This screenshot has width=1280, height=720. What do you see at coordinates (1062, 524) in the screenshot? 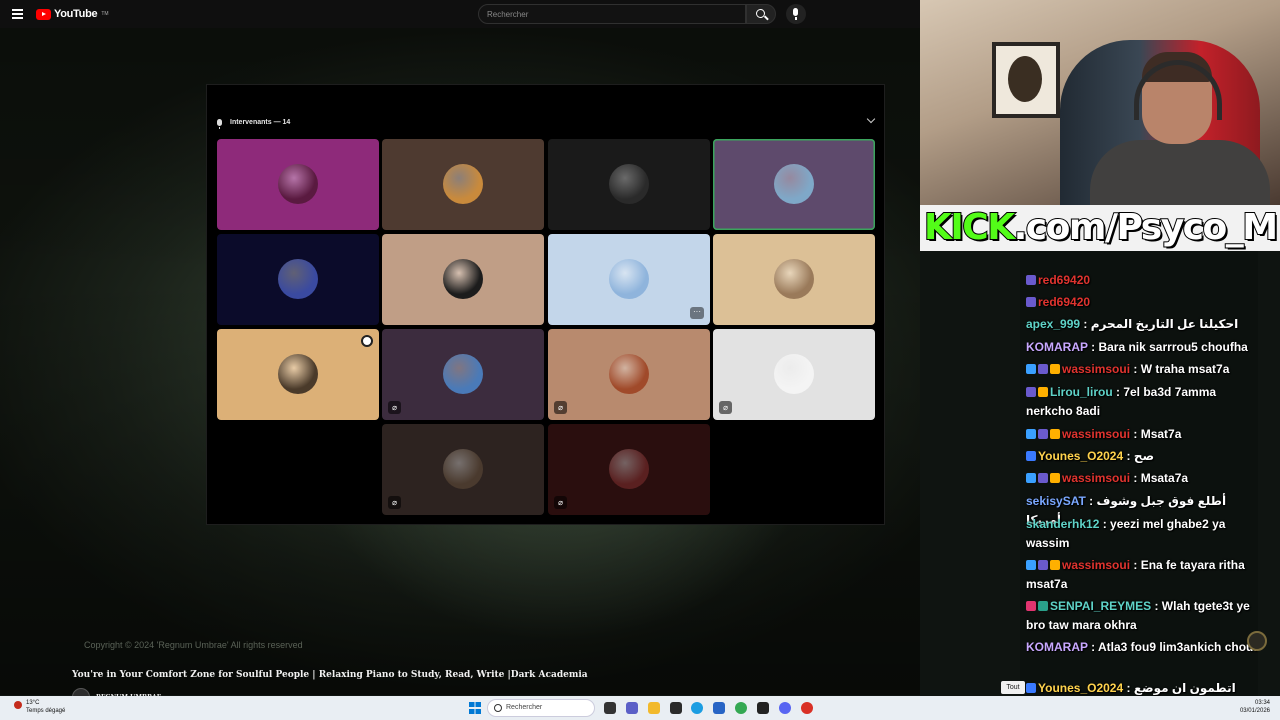
I see `chat-username: skanderhk12` at bounding box center [1062, 524].